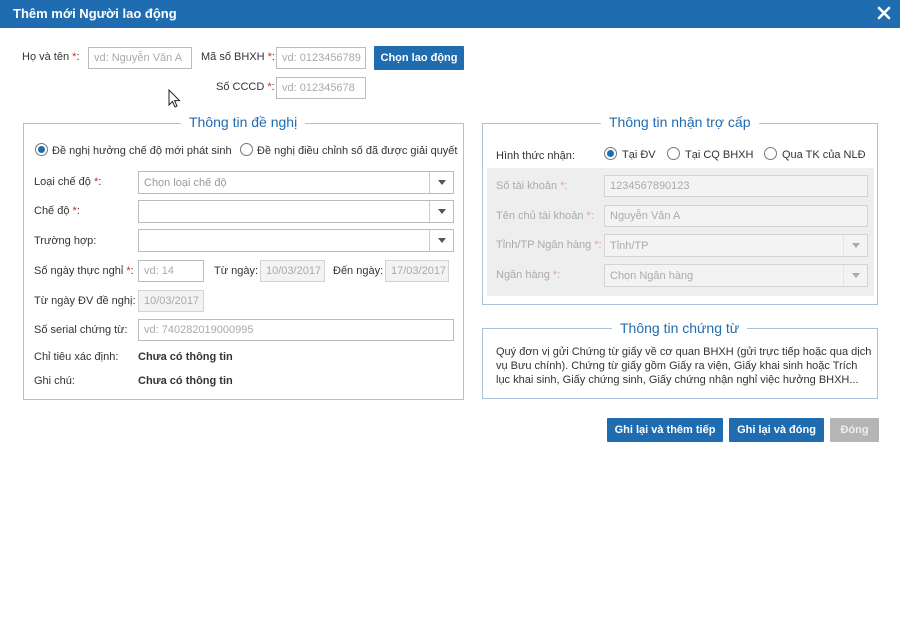 This screenshot has height=628, width=900. I want to click on radio-method-unit-label: Tại ĐV, so click(639, 155).